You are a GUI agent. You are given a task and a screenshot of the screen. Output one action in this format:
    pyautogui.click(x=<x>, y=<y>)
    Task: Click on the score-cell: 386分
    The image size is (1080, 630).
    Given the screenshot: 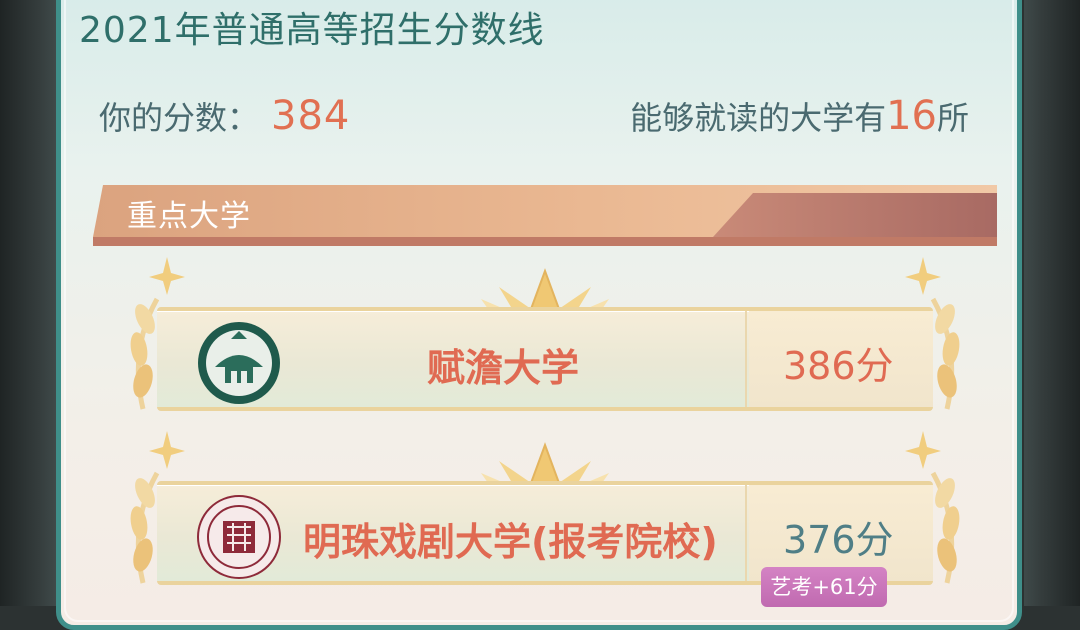 What is the action you would take?
    pyautogui.click(x=841, y=359)
    